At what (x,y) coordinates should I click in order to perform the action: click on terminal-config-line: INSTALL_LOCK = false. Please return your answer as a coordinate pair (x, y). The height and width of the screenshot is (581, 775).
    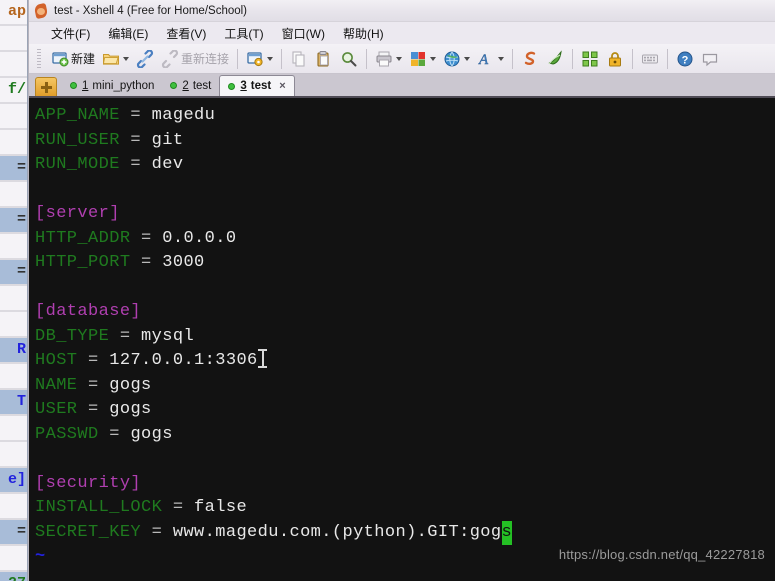
    Looking at the image, I should click on (405, 508).